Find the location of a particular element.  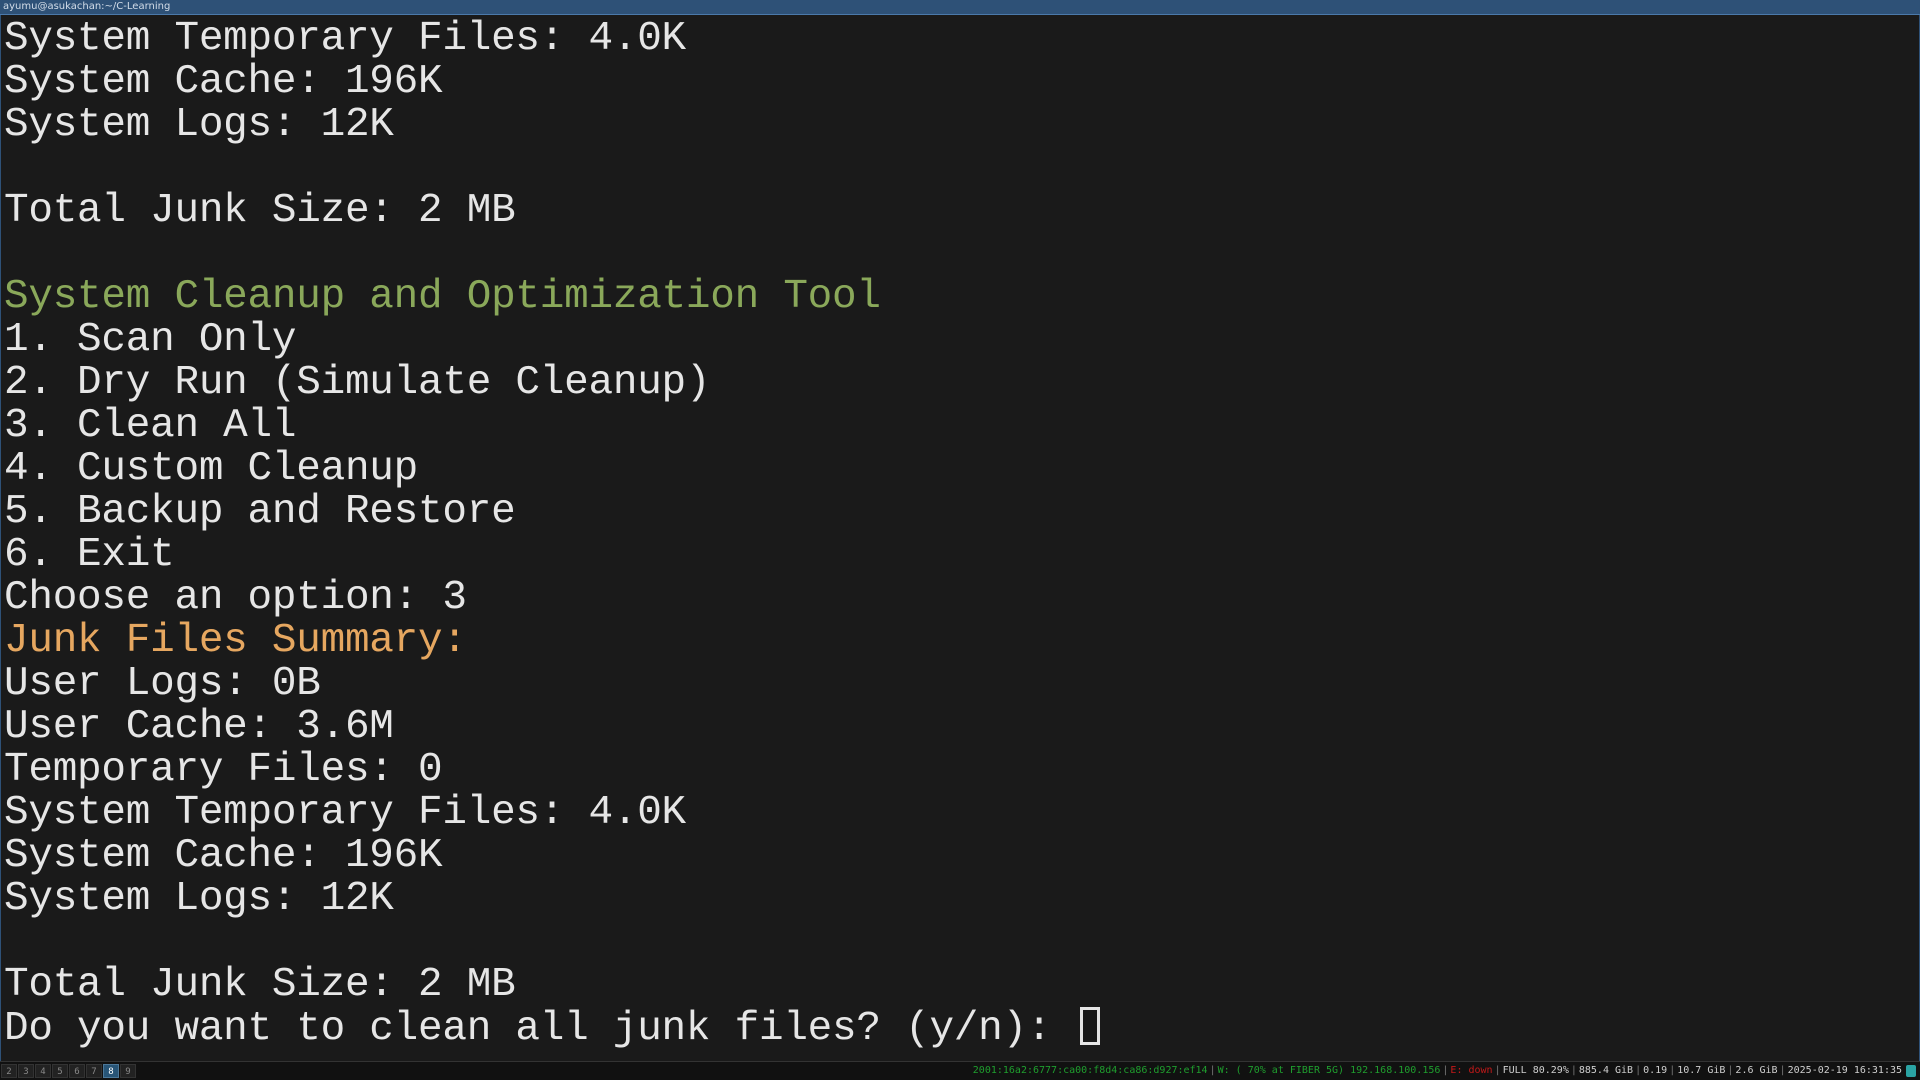

ethernet-status: E: down is located at coordinates (1471, 1070).